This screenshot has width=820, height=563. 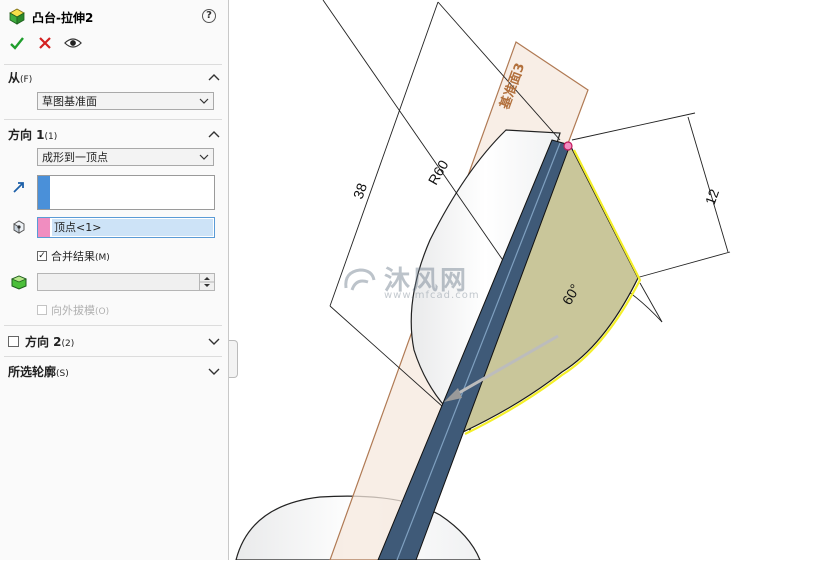 I want to click on eye-icon, so click(x=73, y=43).